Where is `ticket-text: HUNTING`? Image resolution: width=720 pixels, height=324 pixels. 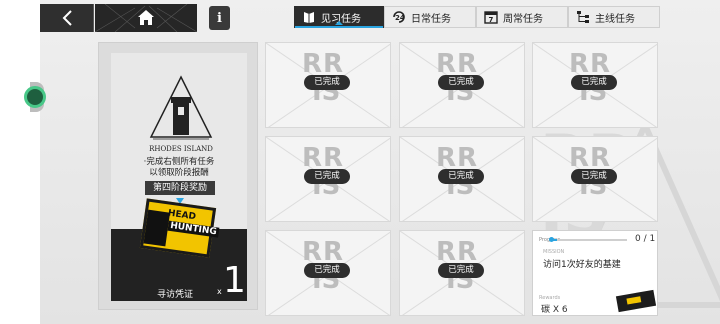 ticket-text: HUNTING is located at coordinates (193, 229).